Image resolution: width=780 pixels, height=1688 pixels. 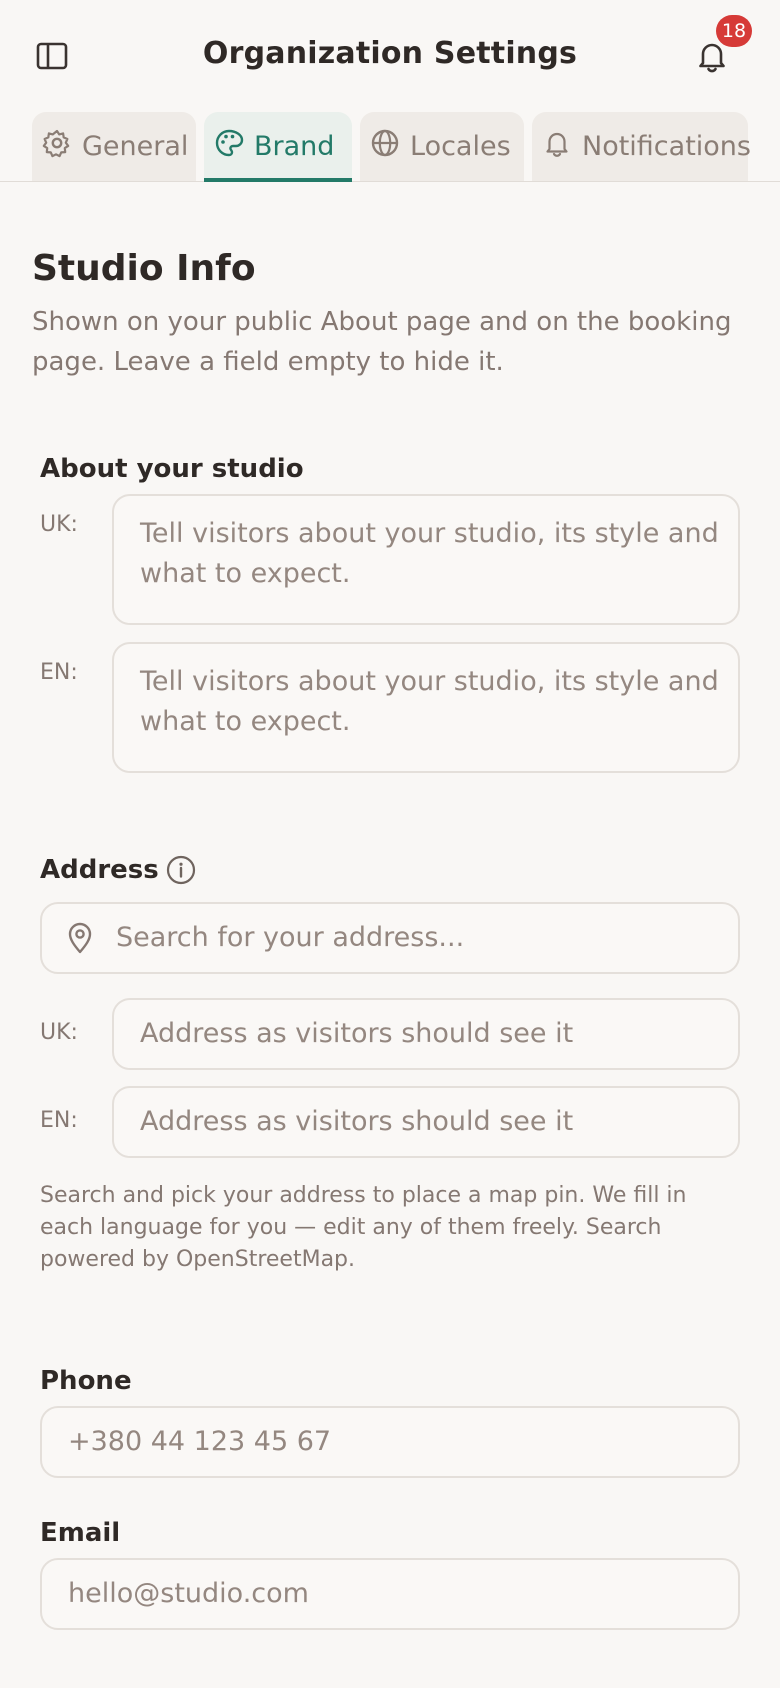 What do you see at coordinates (135, 146) in the screenshot?
I see `tab-general-label: General` at bounding box center [135, 146].